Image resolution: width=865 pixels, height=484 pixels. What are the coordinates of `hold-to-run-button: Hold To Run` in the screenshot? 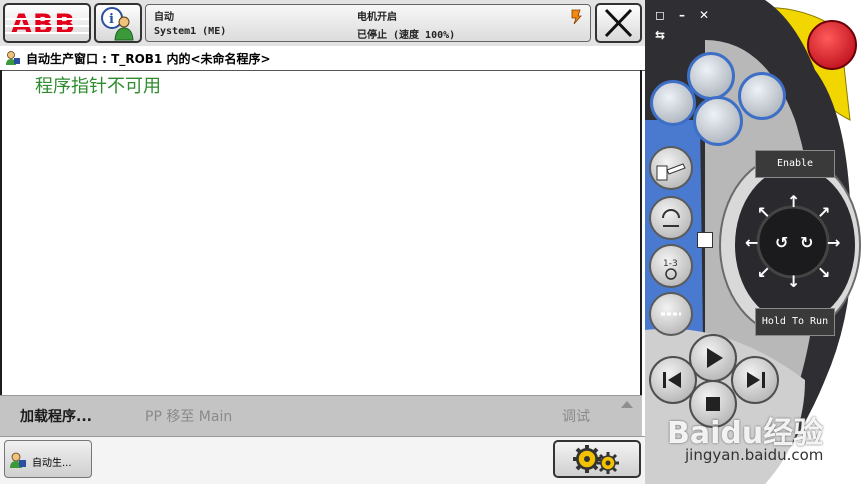 It's located at (795, 322).